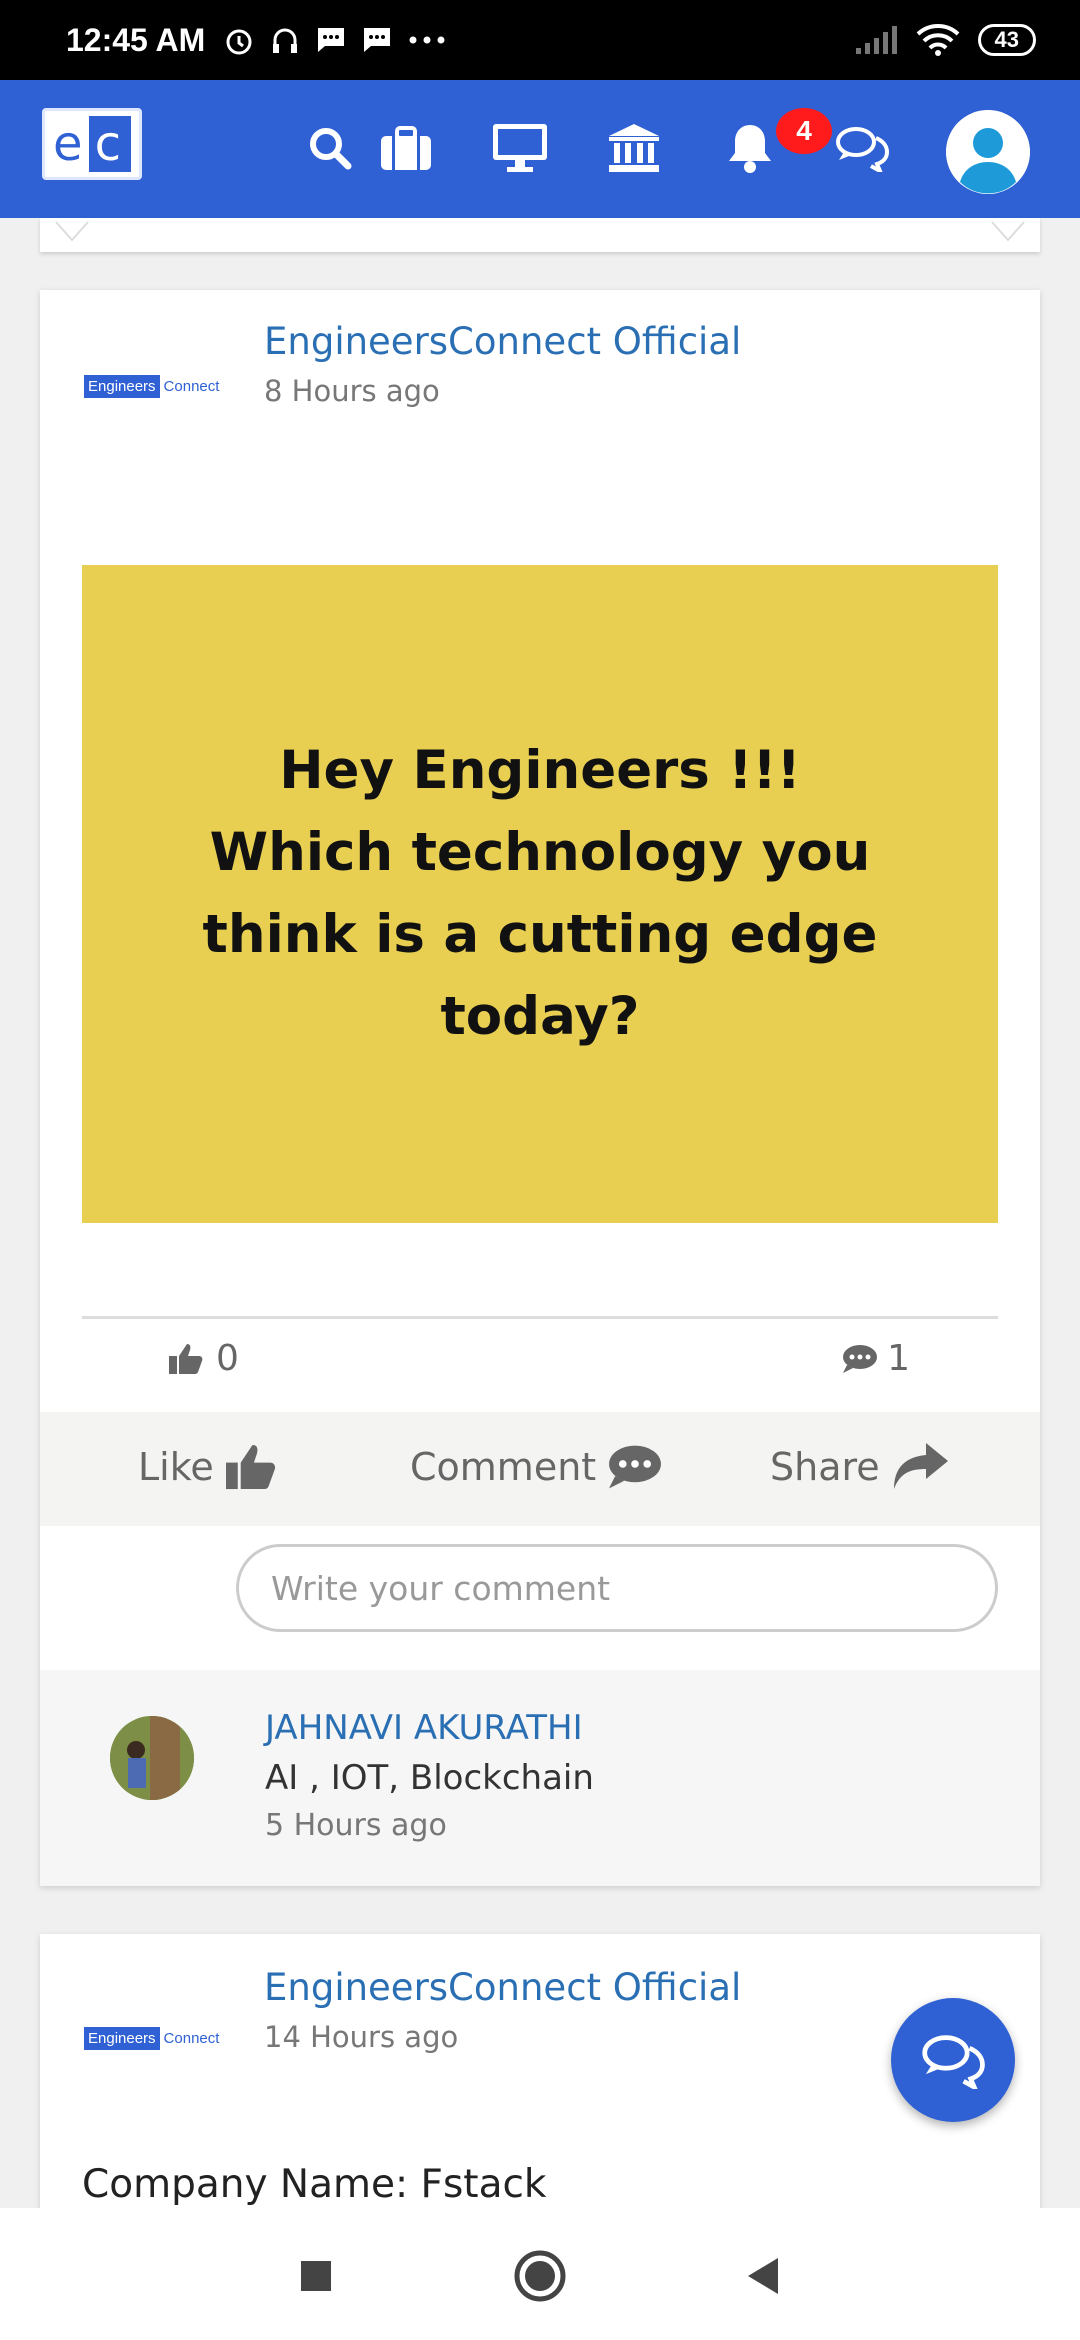 The width and height of the screenshot is (1080, 2340). Describe the element at coordinates (540, 40) in the screenshot. I see `status-bar: 12:45 AM 43` at that location.